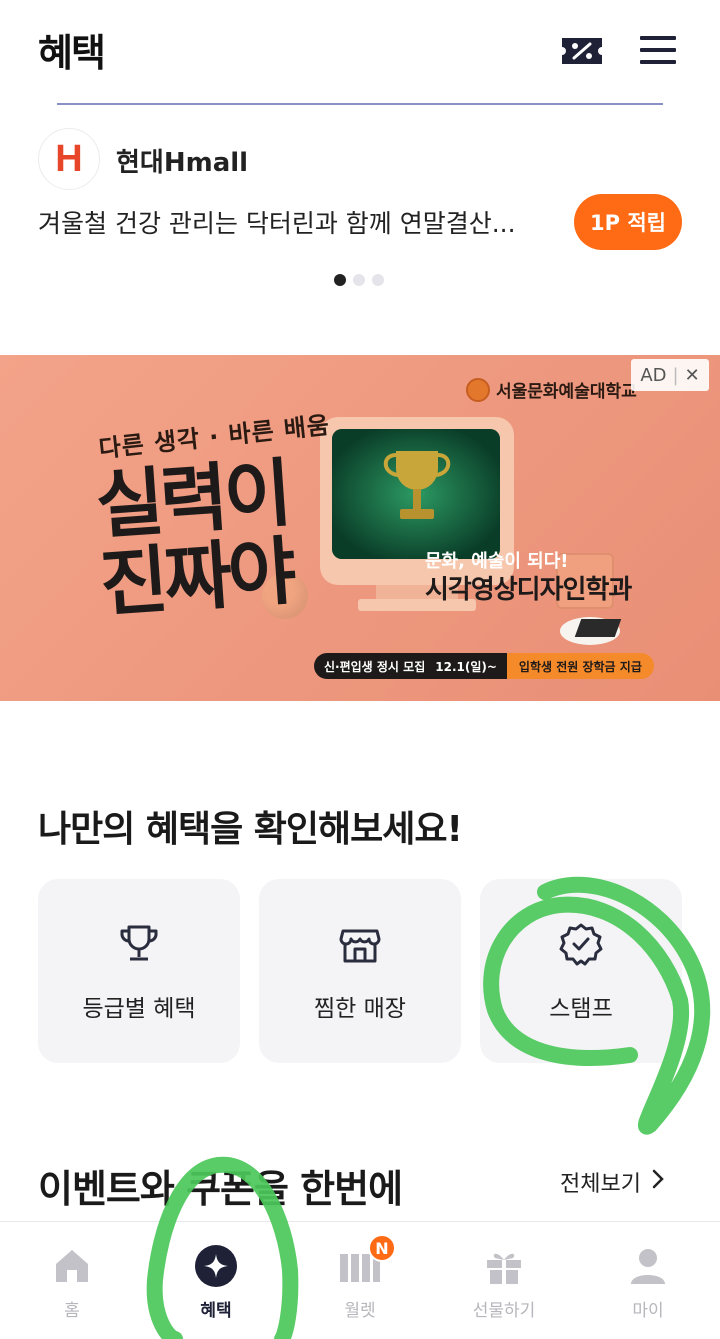 Image resolution: width=720 pixels, height=1339 pixels. Describe the element at coordinates (692, 375) in the screenshot. I see `close-icon: ✕` at that location.